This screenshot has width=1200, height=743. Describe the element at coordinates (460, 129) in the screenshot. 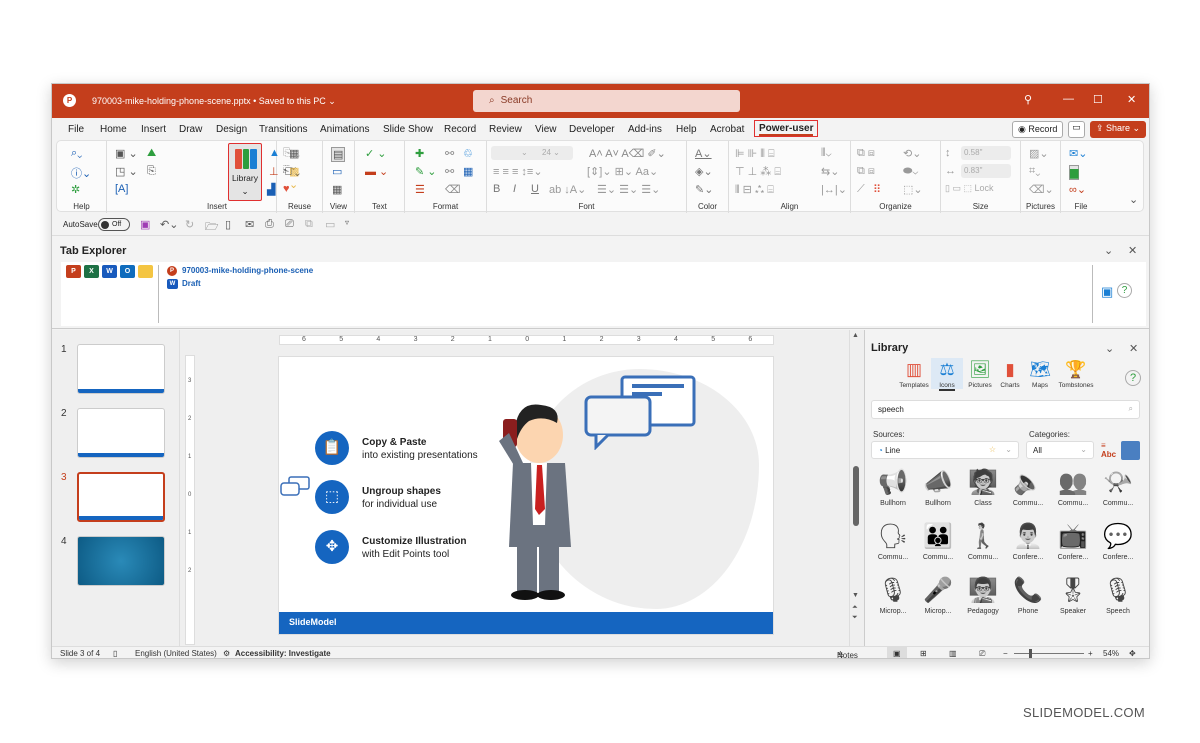

I see `tab-record: Record` at that location.